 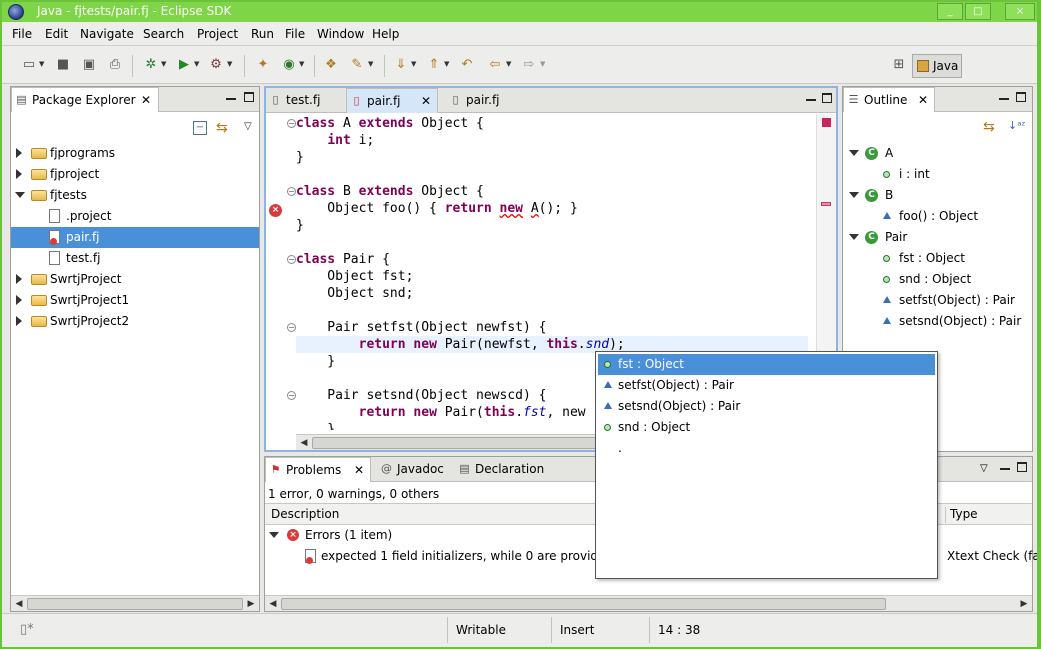 I want to click on tab-pair-fj: ▯ pair.fj, so click(x=486, y=100).